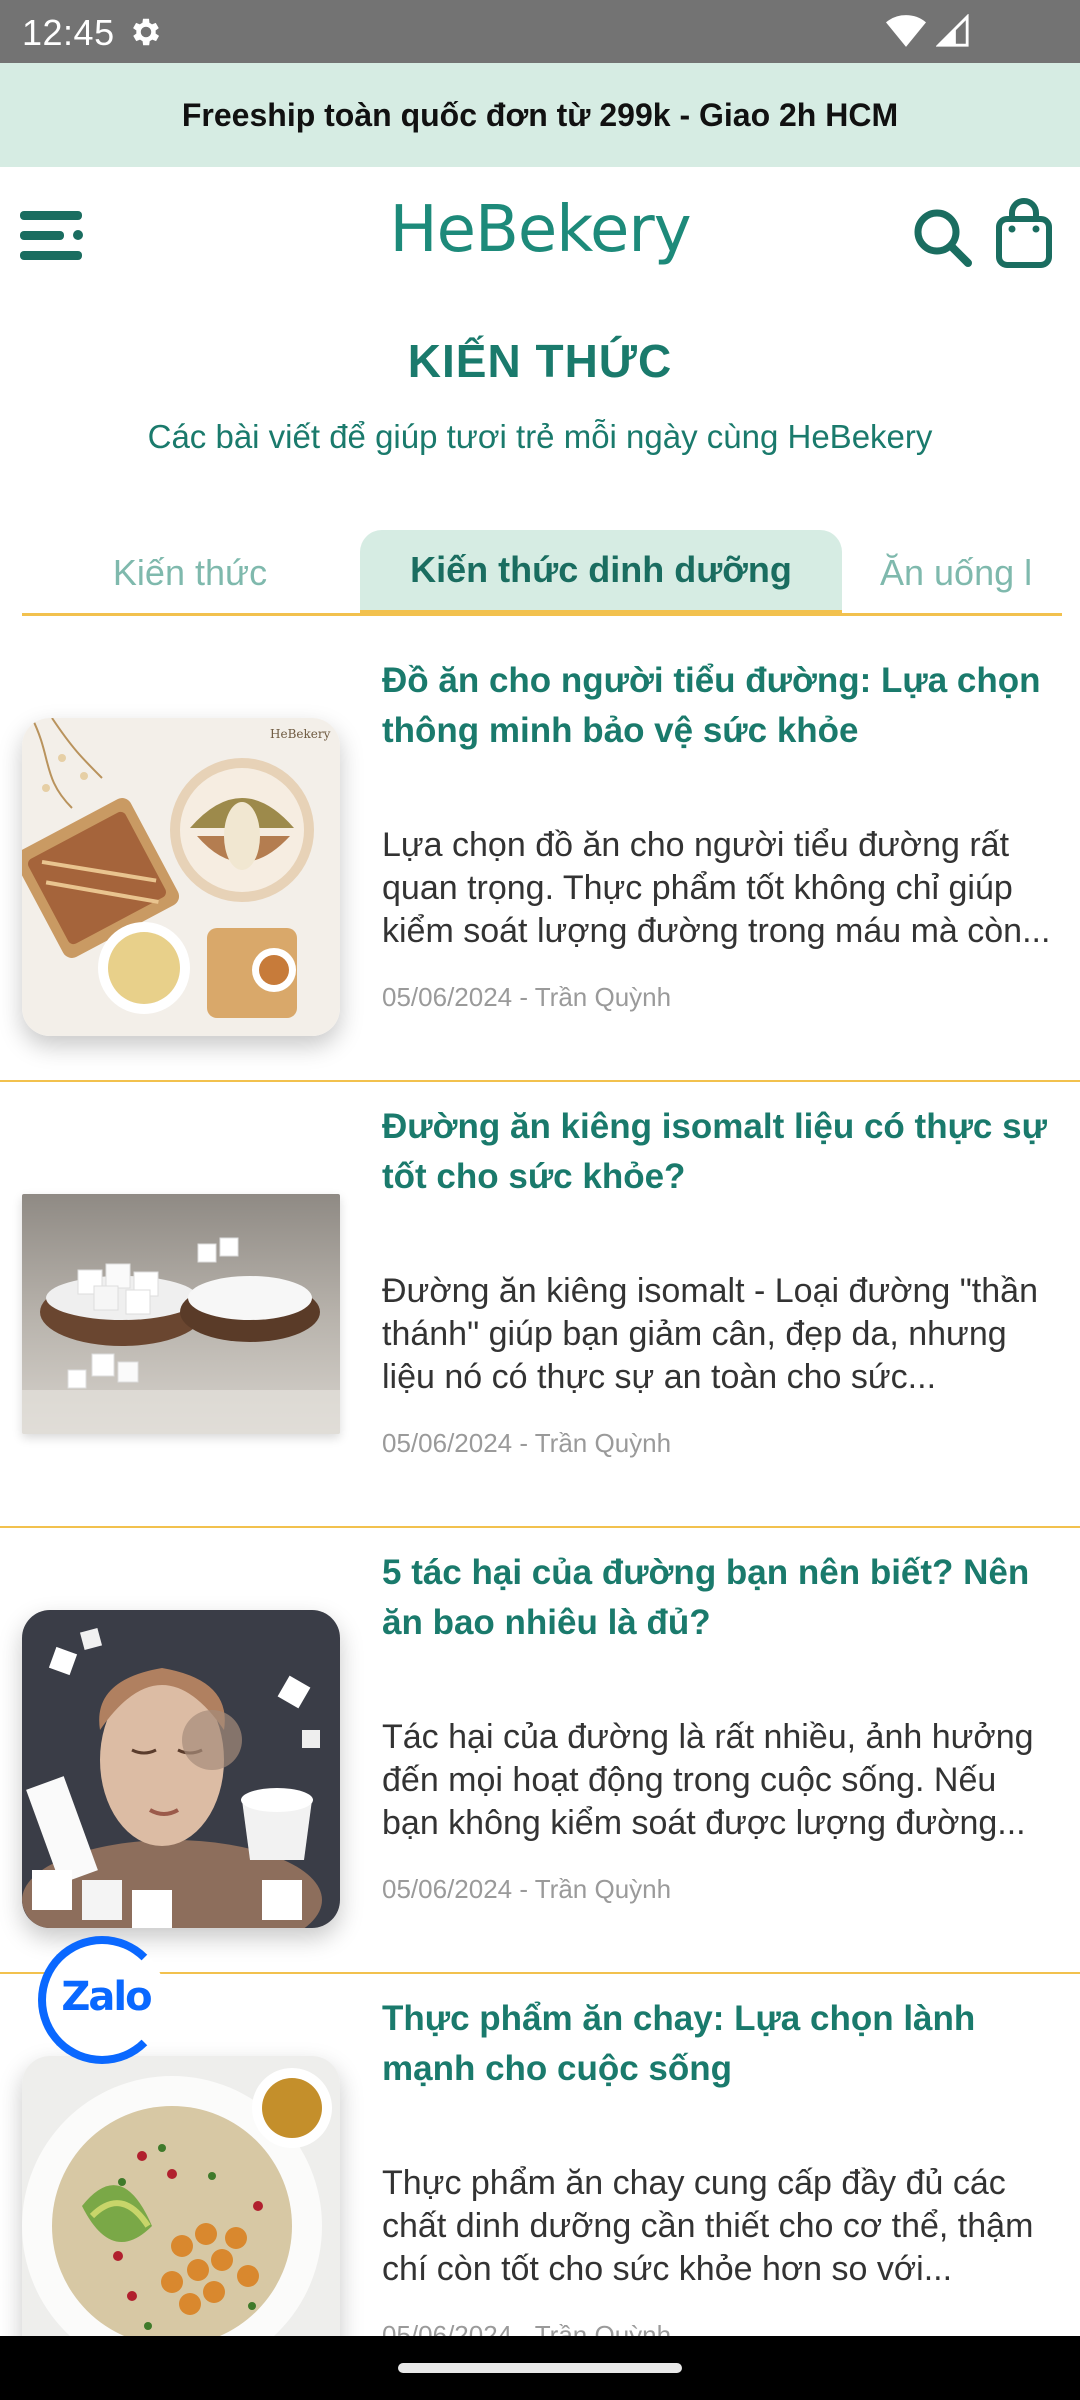 Image resolution: width=1080 pixels, height=2400 pixels. What do you see at coordinates (300, 734) in the screenshot?
I see `svg-text: HeBekery` at bounding box center [300, 734].